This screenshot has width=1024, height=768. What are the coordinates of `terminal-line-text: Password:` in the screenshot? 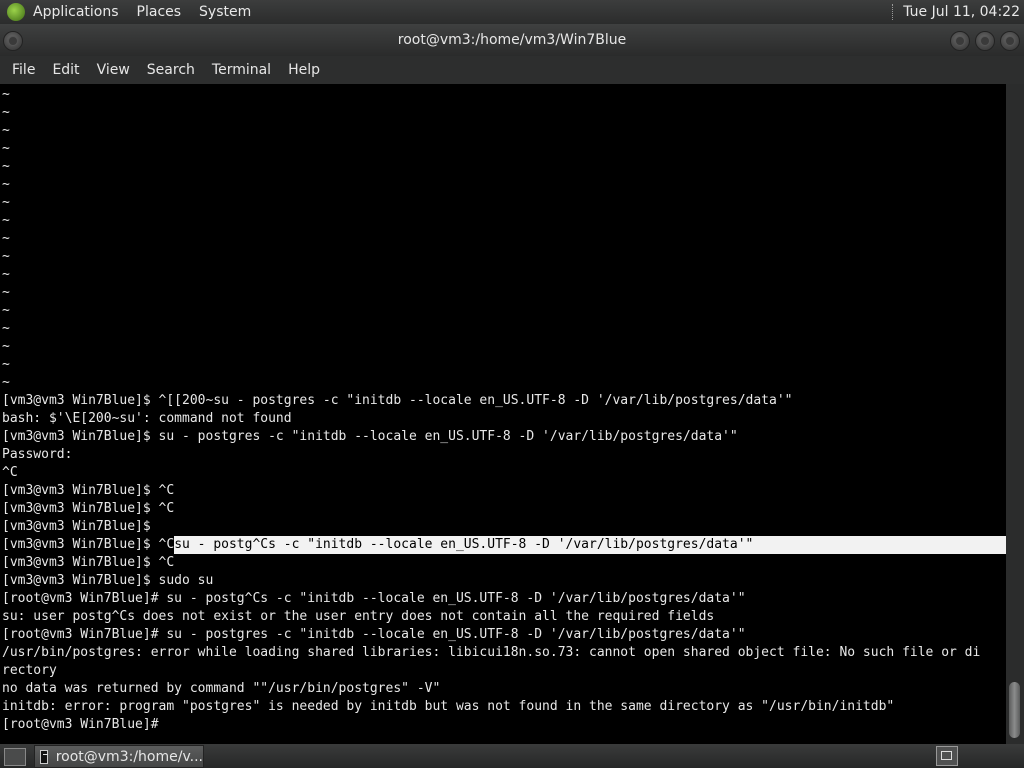 It's located at (37, 454).